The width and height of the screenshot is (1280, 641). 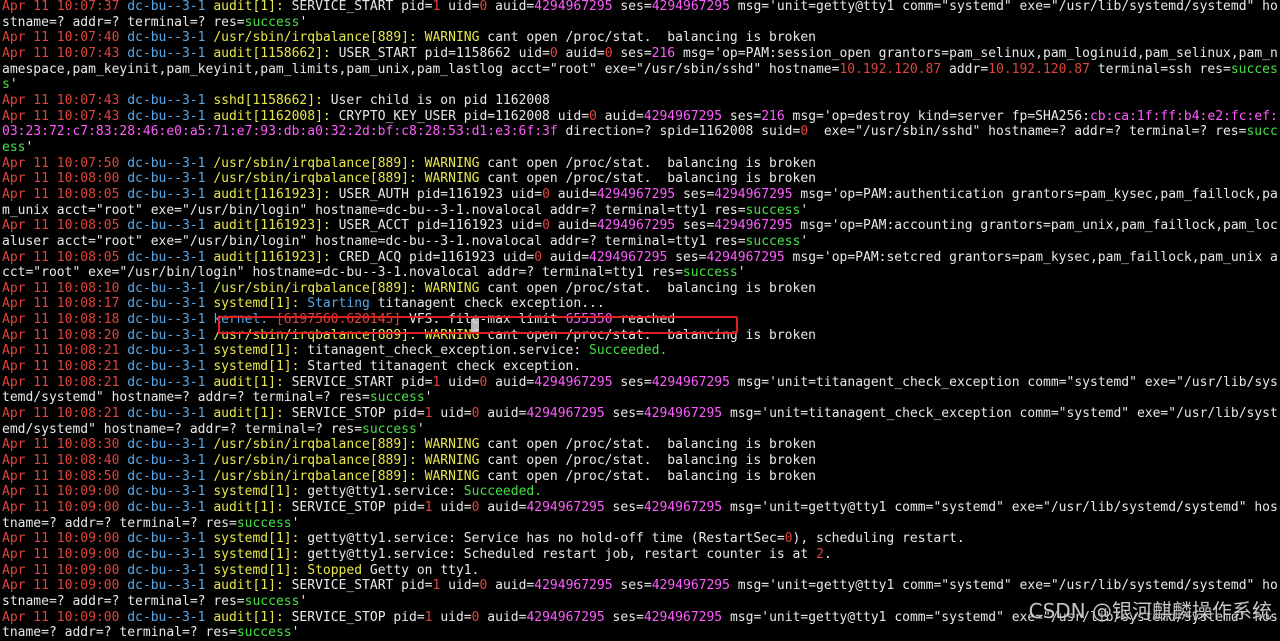 I want to click on log-segment: USER_ACCT pid=1161923 uid=, so click(x=440, y=226).